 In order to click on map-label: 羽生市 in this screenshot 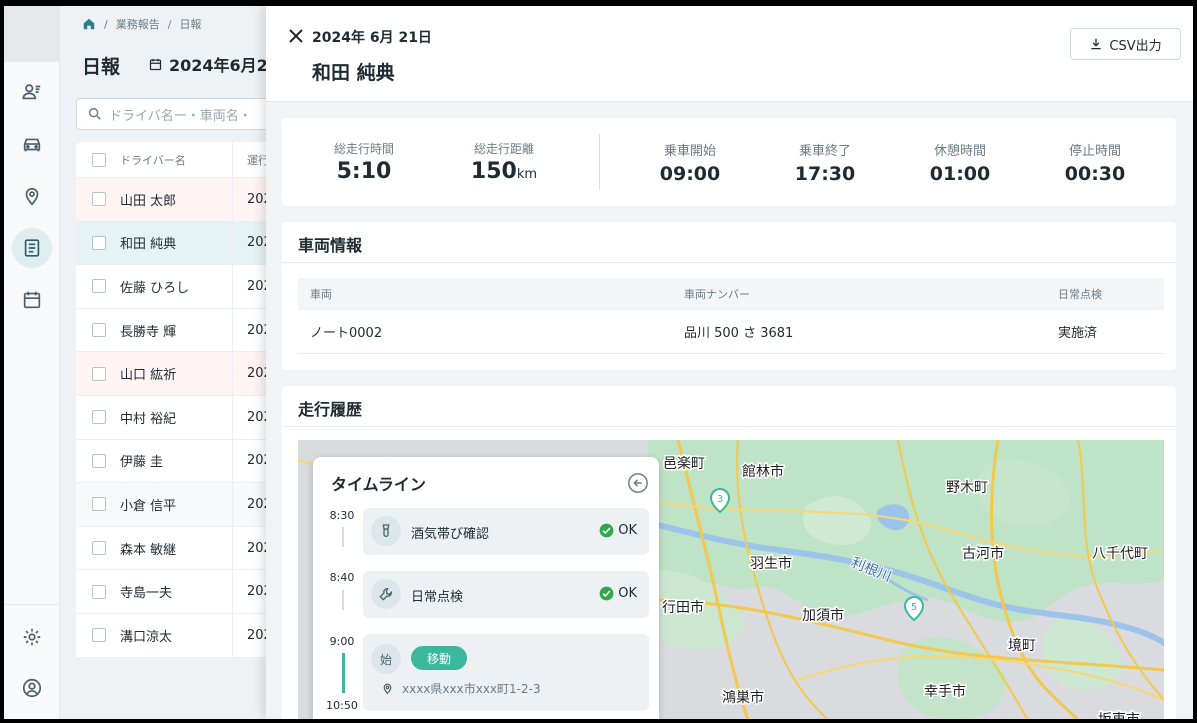, I will do `click(771, 563)`.